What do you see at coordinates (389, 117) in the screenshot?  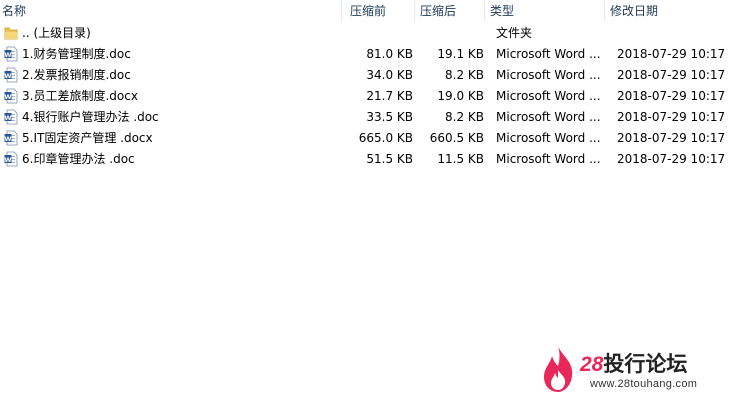 I see `compressed-before-size: 33.5 KB` at bounding box center [389, 117].